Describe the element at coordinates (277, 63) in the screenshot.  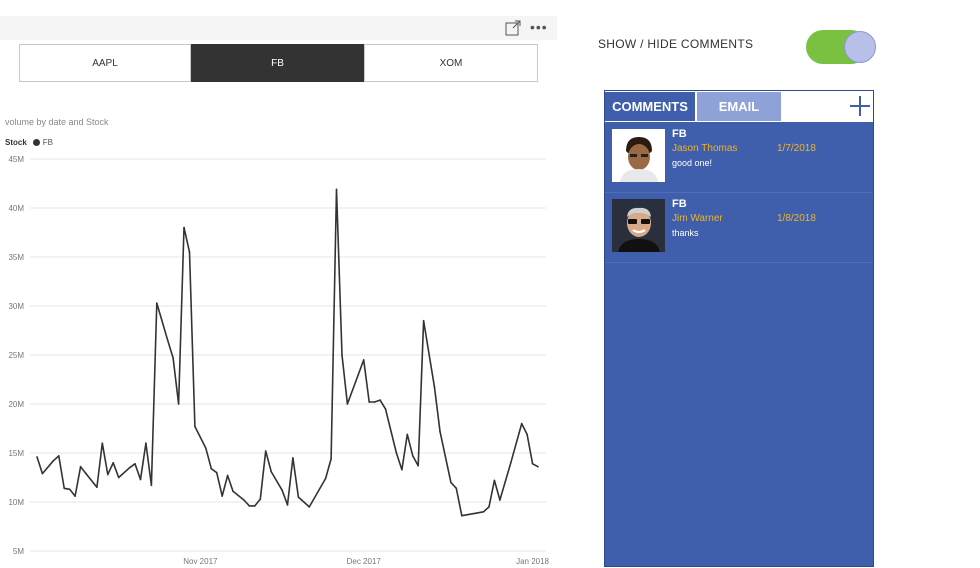
I see `slicer-option-fb: FB` at that location.